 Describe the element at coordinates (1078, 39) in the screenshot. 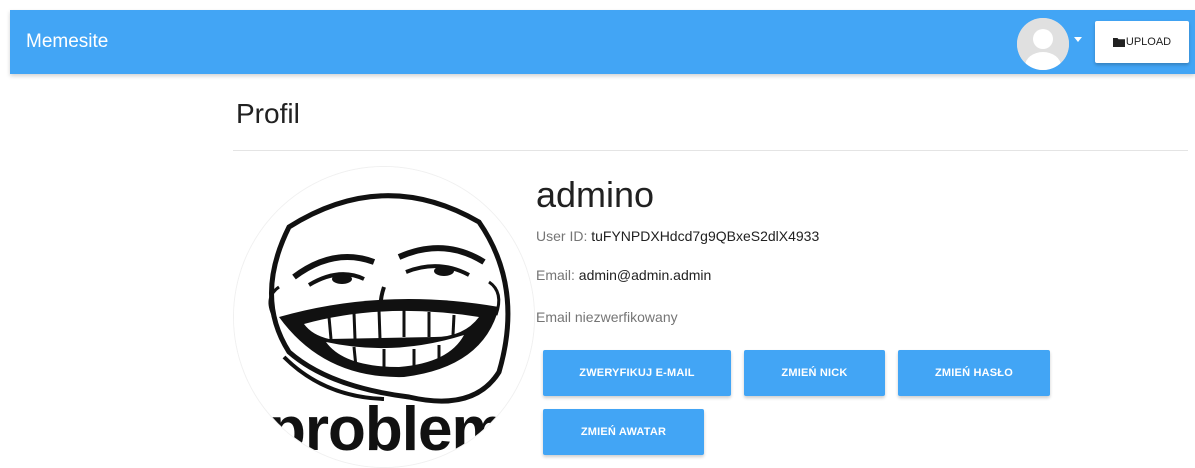

I see `chevron-down-icon` at that location.